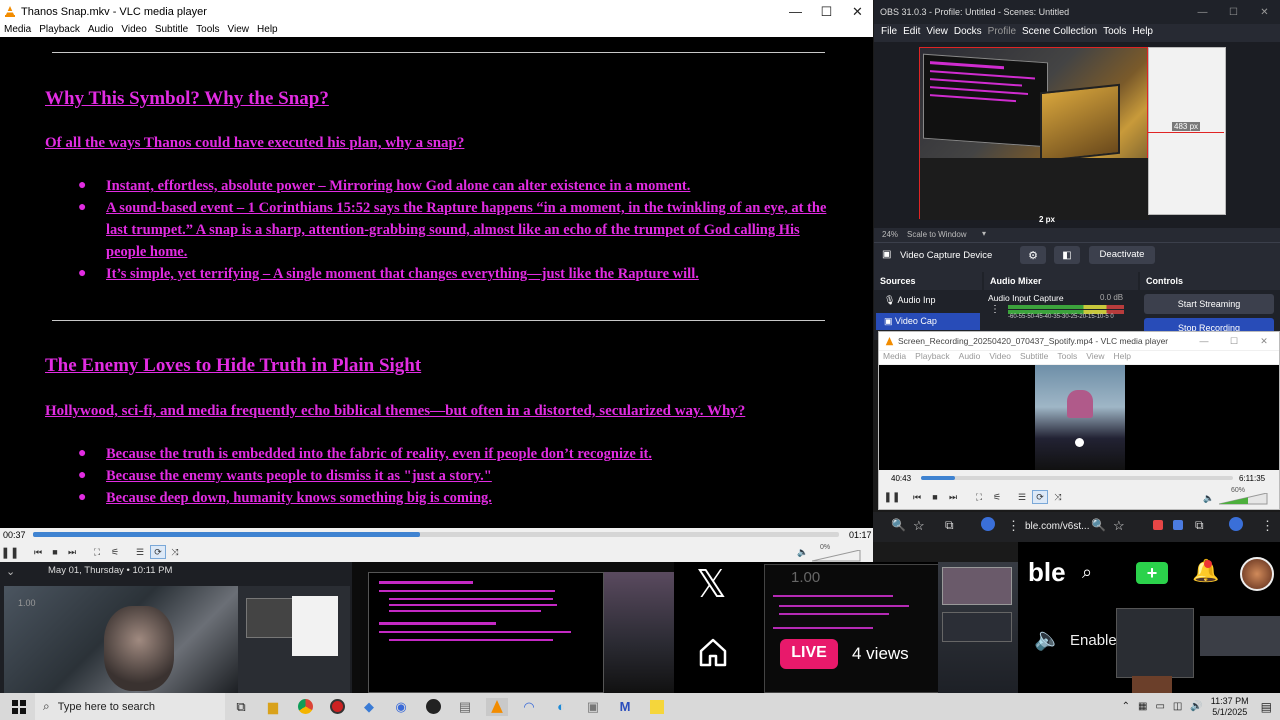 Image resolution: width=1280 pixels, height=720 pixels. I want to click on vlc2-maximize-button: ☐, so click(1234, 341).